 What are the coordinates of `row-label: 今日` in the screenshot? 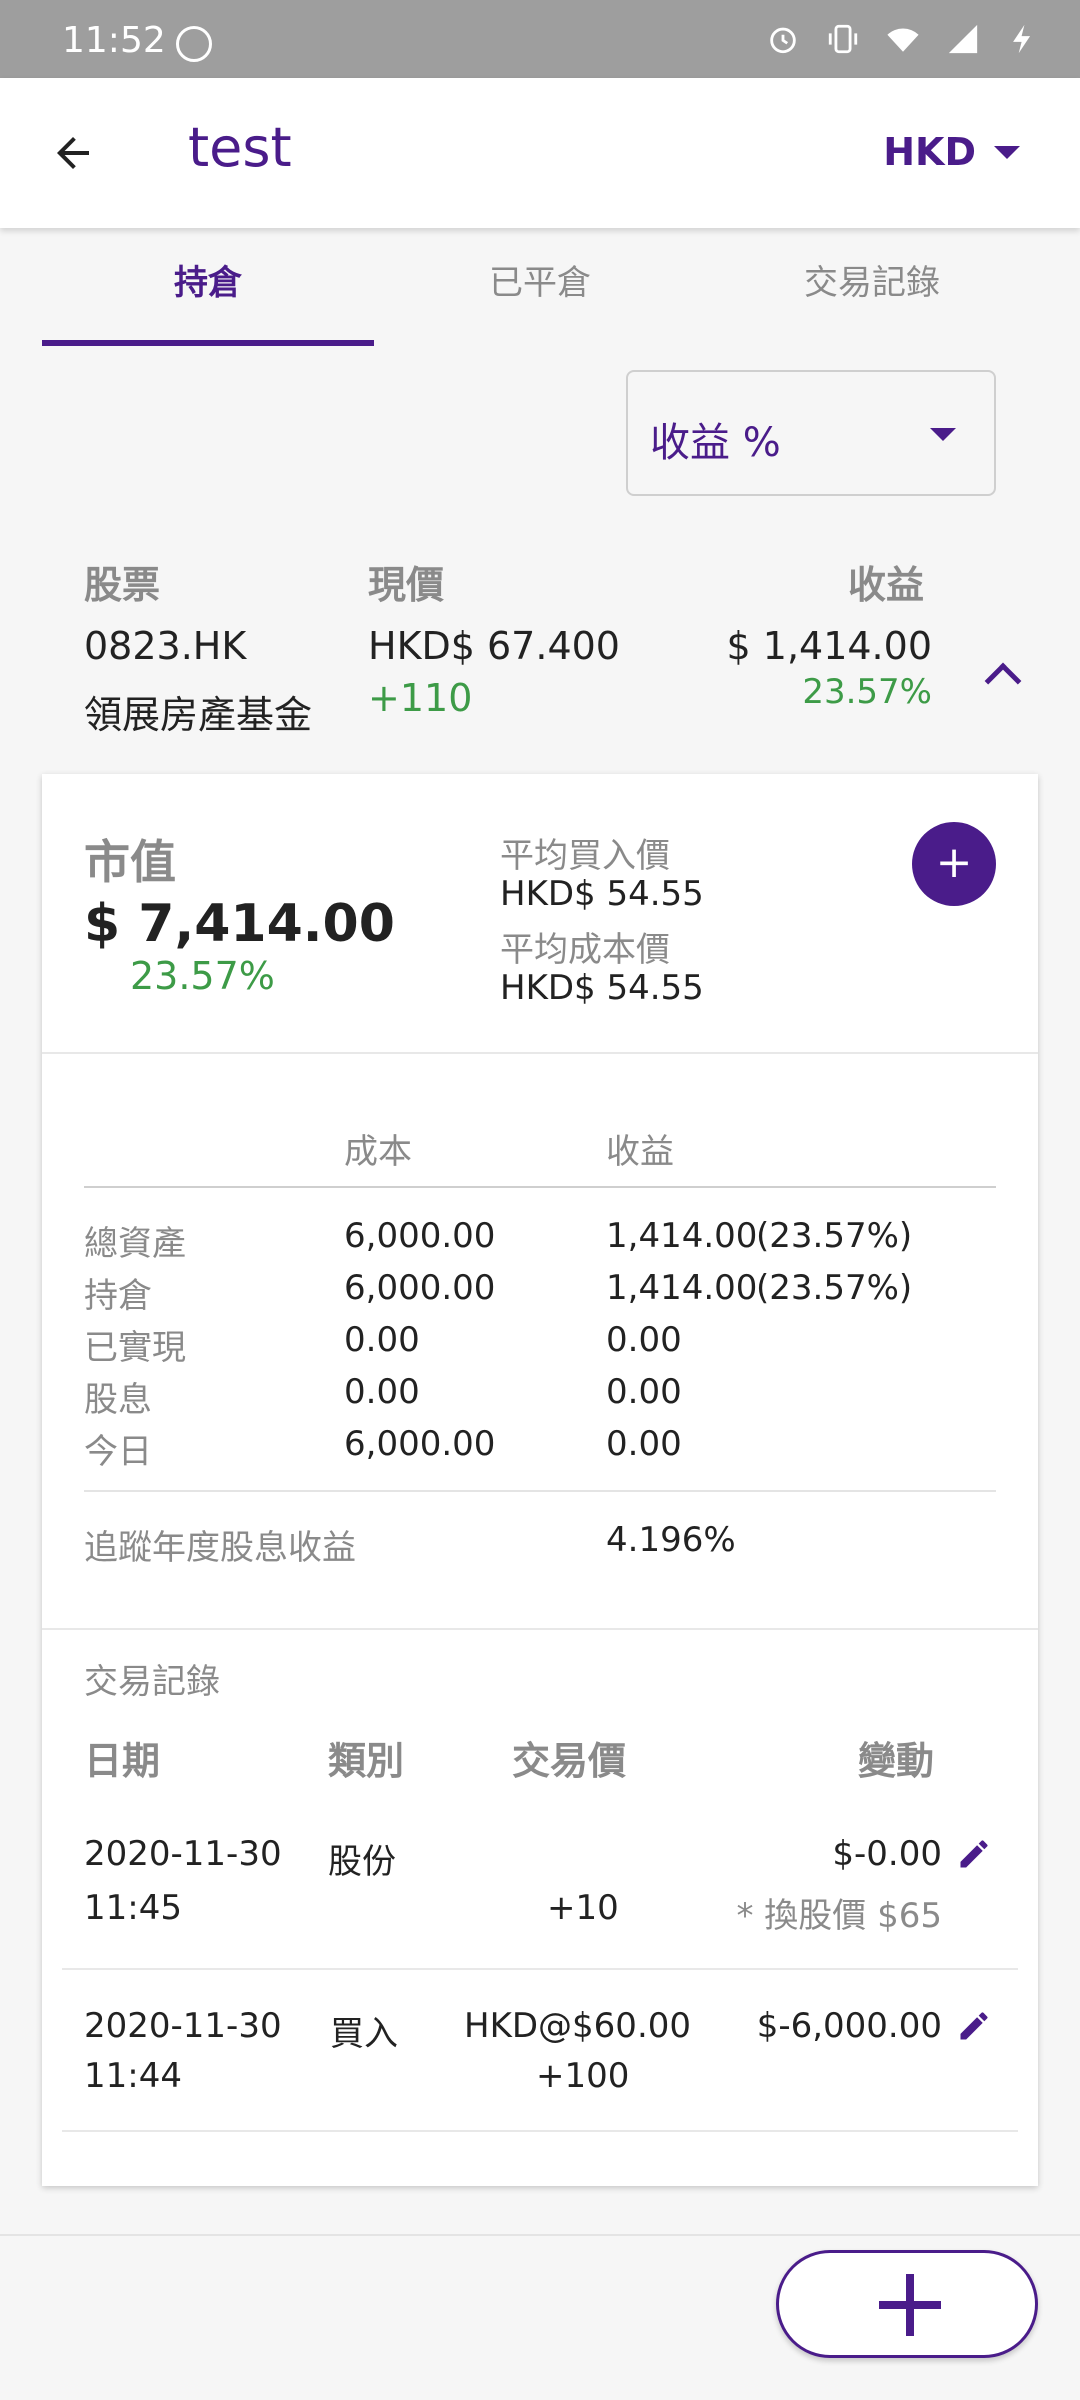 It's located at (118, 1452).